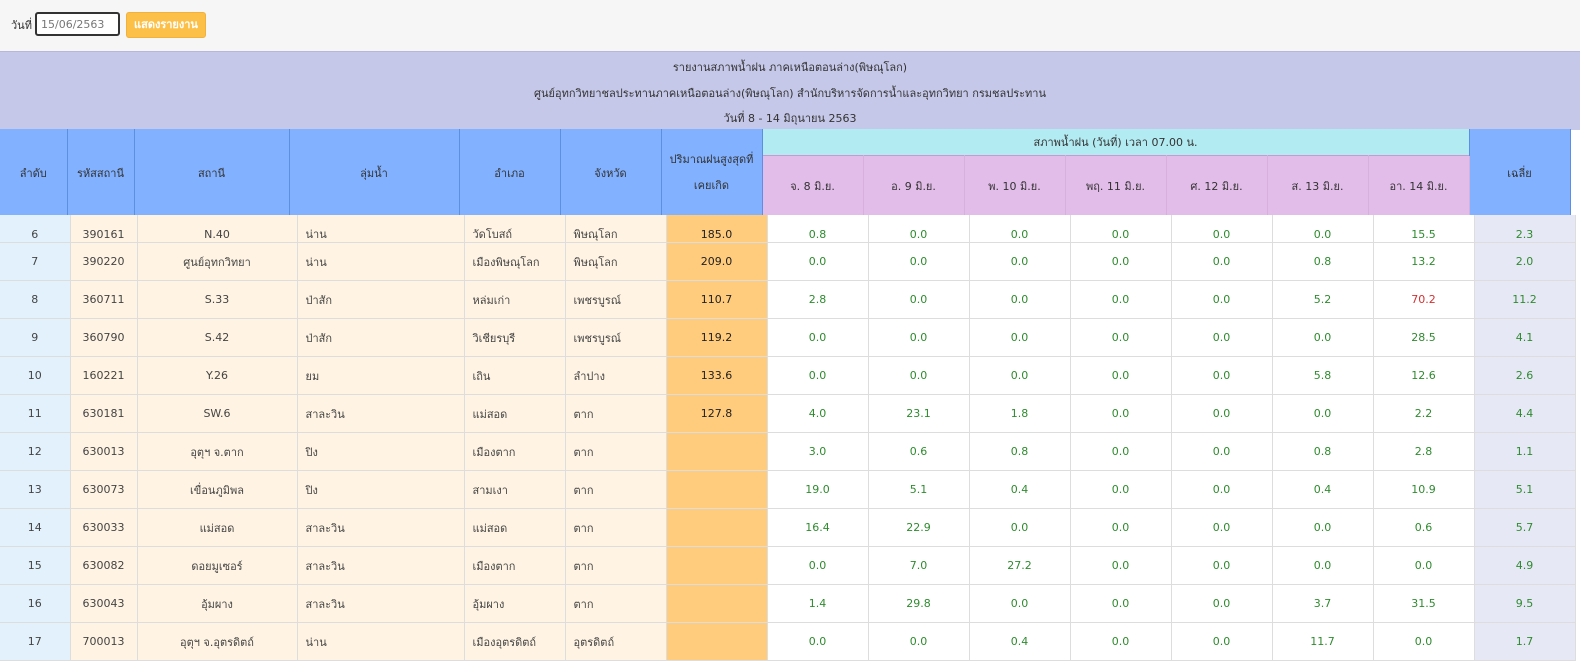 This screenshot has height=661, width=1580. Describe the element at coordinates (217, 603) in the screenshot. I see `station-name-cell: อุ้มผาง` at that location.